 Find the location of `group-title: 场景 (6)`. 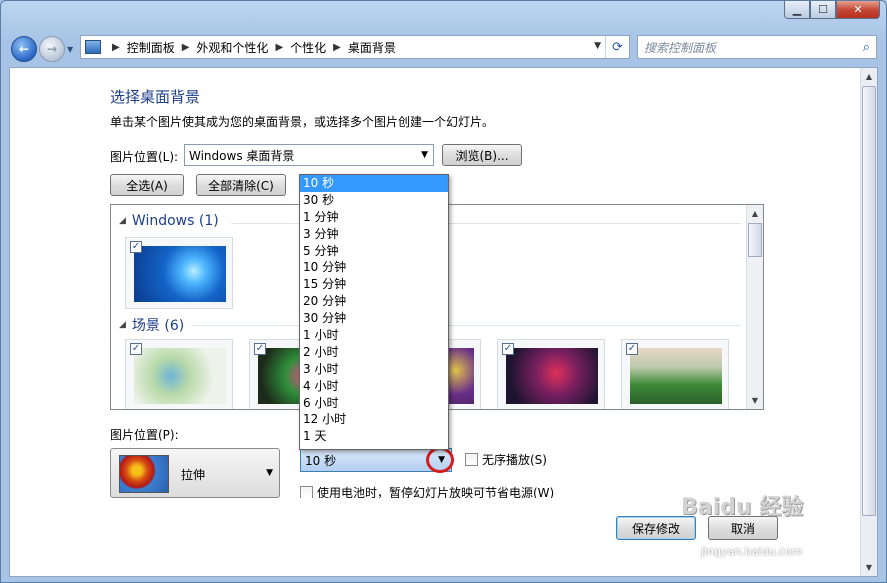

group-title: 场景 (6) is located at coordinates (158, 326).